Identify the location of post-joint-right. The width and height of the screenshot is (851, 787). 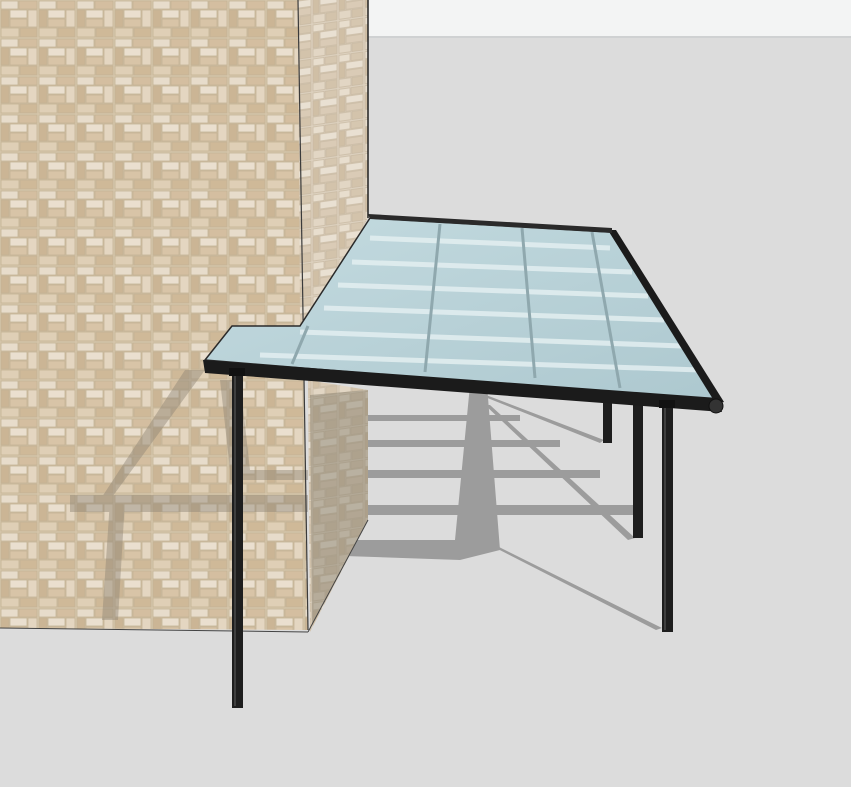
(667, 404).